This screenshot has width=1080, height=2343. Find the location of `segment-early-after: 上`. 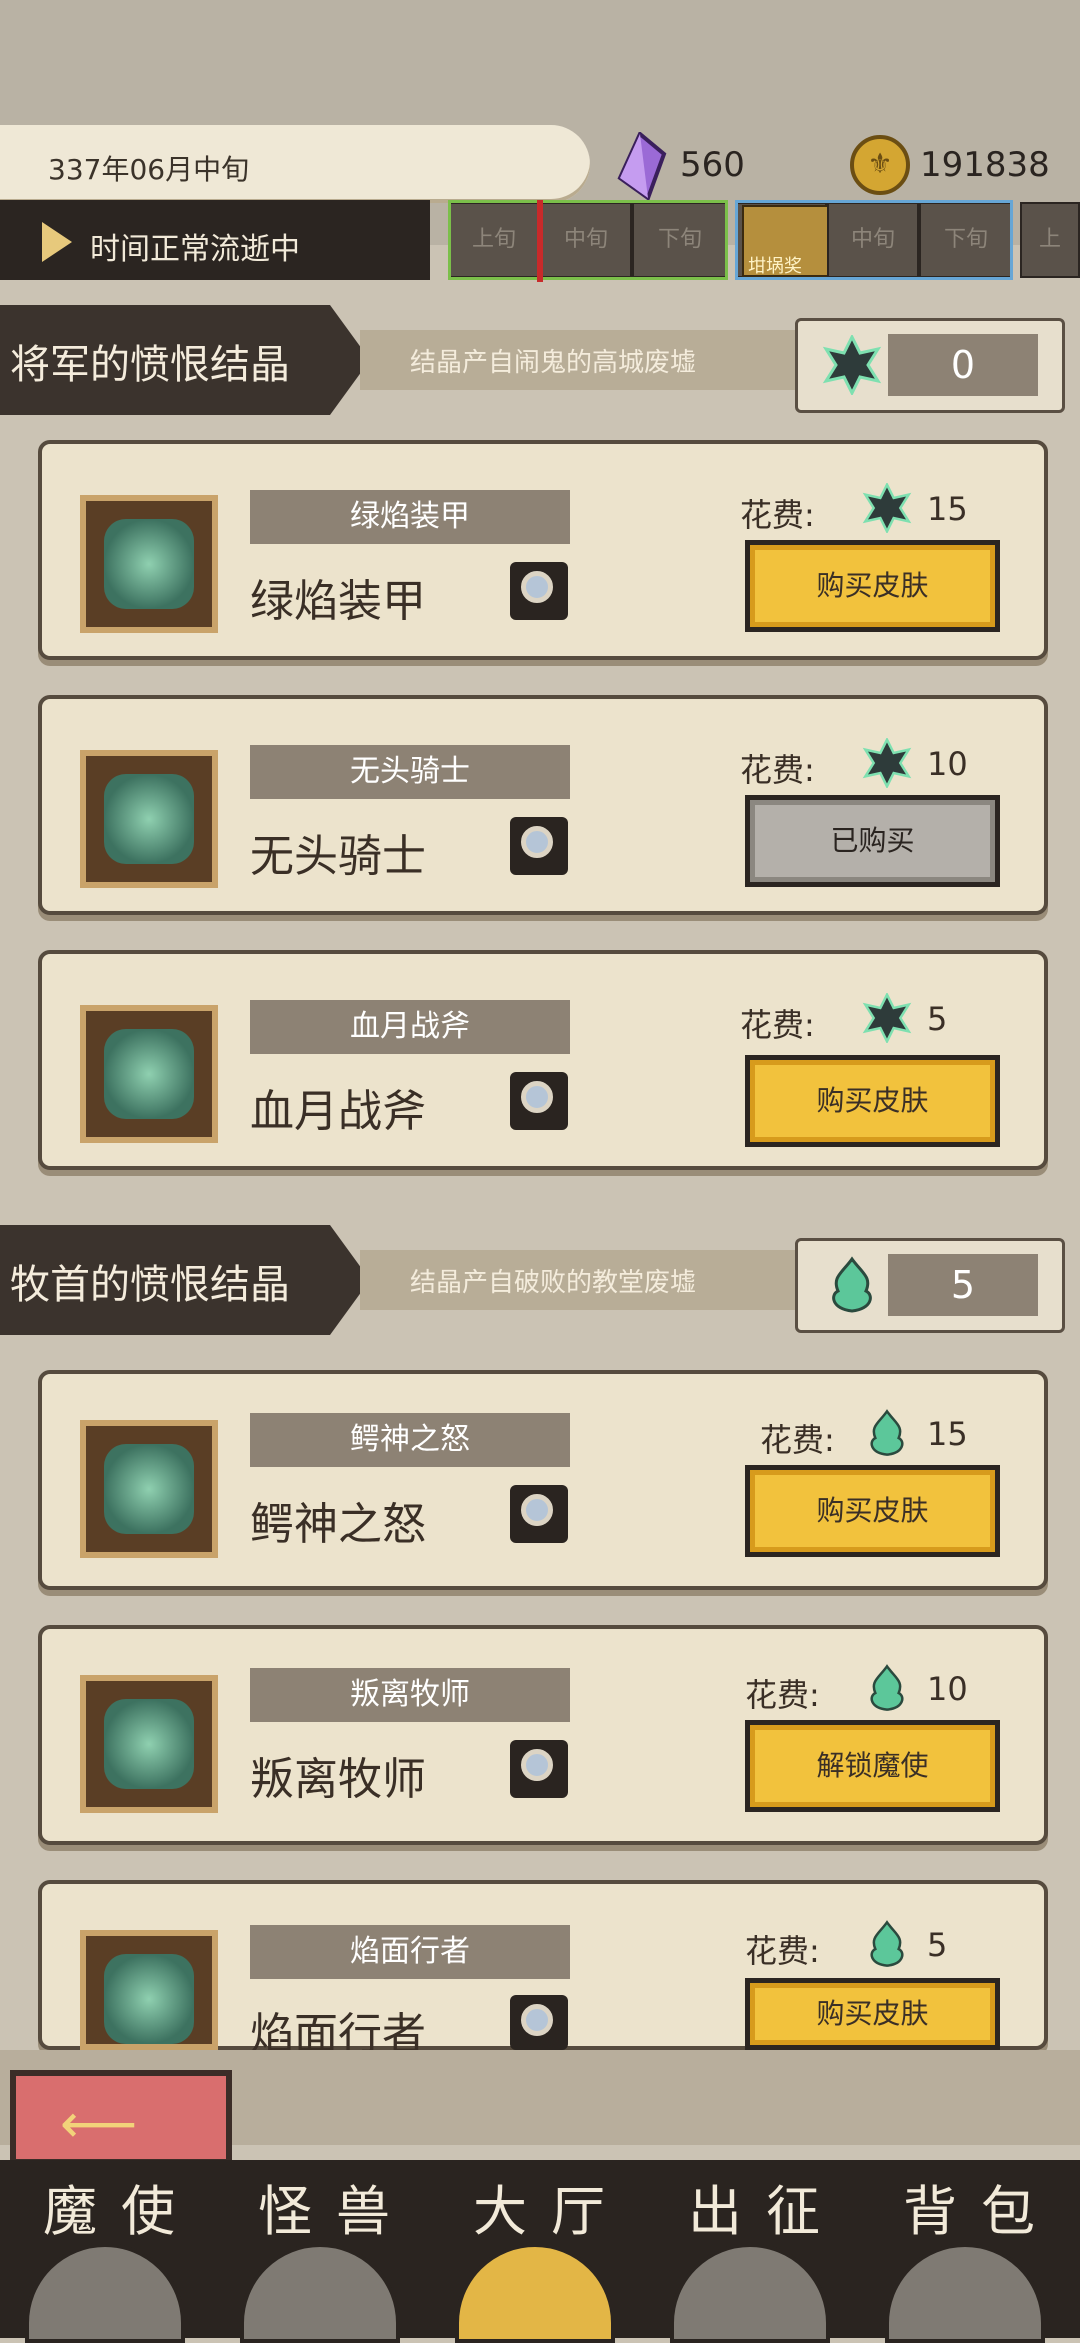

segment-early-after: 上 is located at coordinates (1050, 240).